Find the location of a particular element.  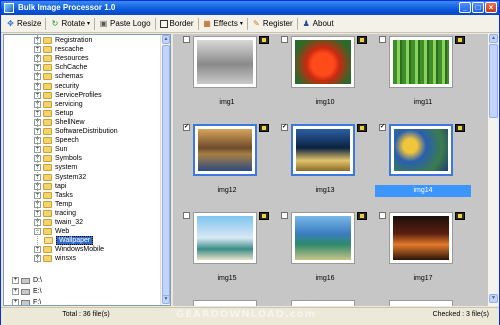

tree-item: + ShellNew is located at coordinates (59, 122).